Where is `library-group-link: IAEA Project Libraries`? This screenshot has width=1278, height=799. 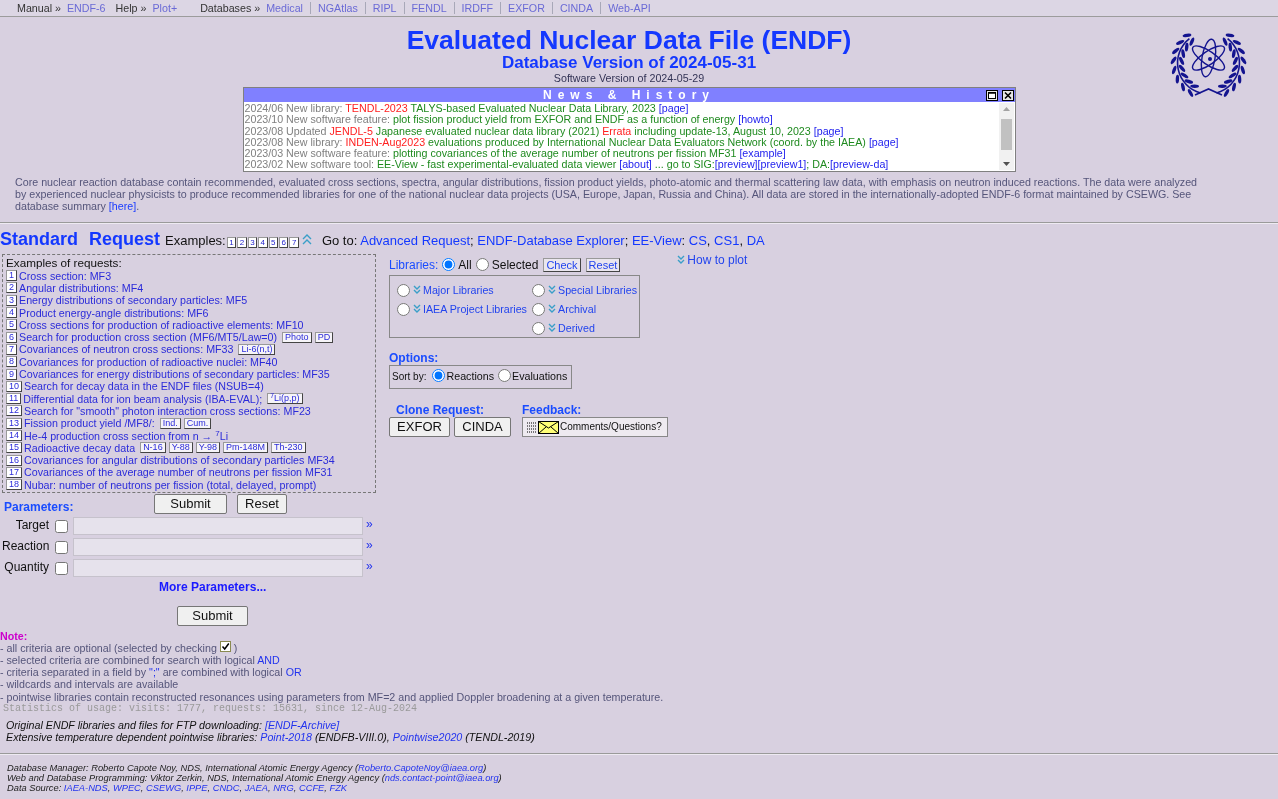
library-group-link: IAEA Project Libraries is located at coordinates (475, 309).